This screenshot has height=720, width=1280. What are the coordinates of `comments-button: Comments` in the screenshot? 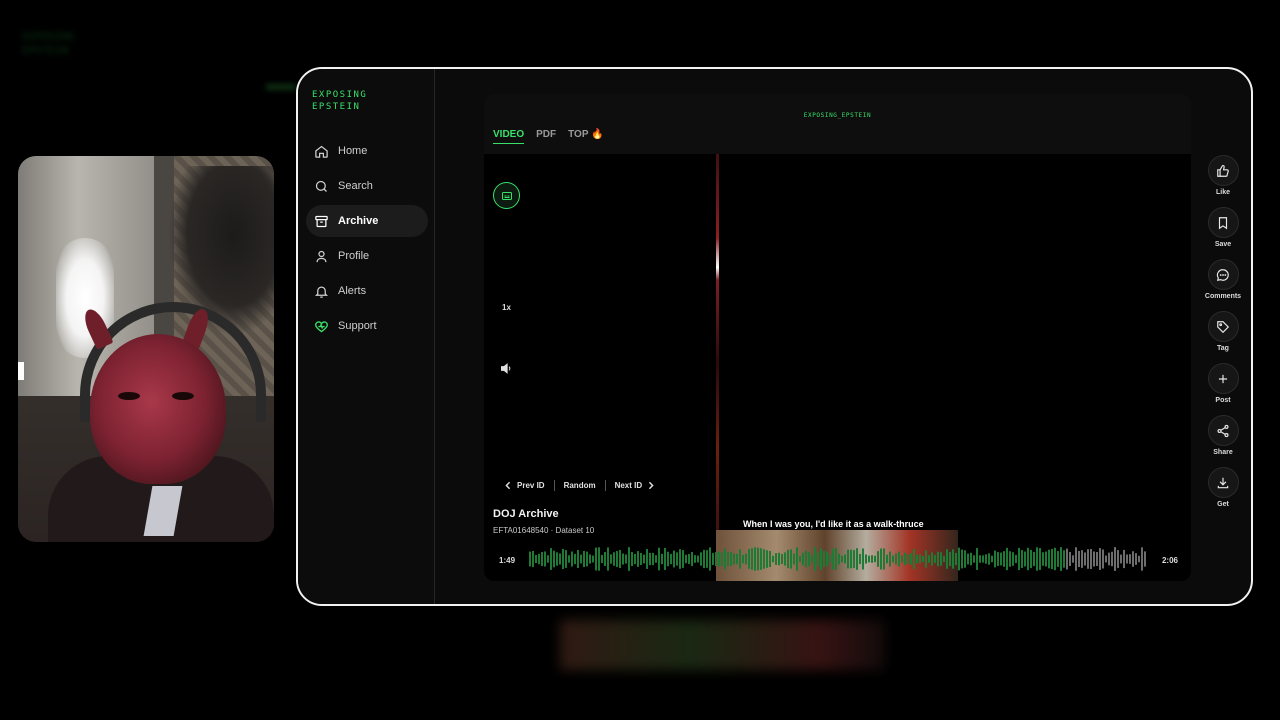 It's located at (1223, 279).